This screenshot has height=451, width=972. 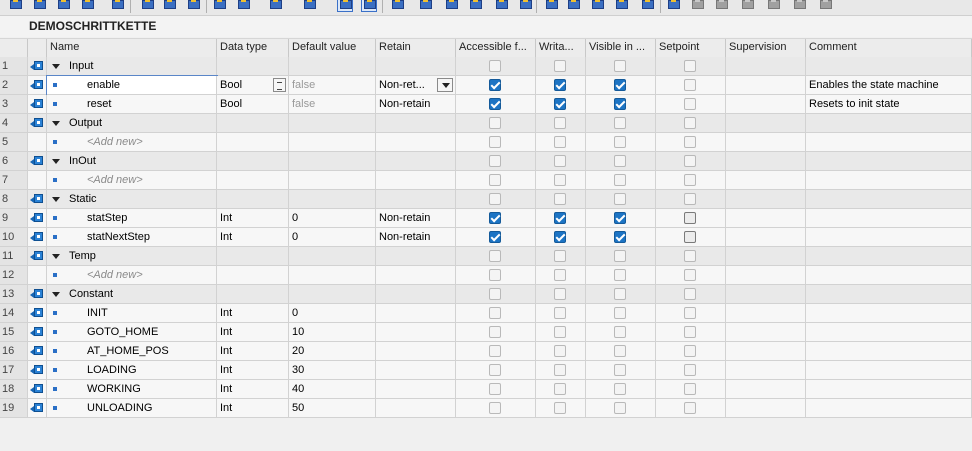 I want to click on name-cell: statNextStep, so click(x=132, y=237).